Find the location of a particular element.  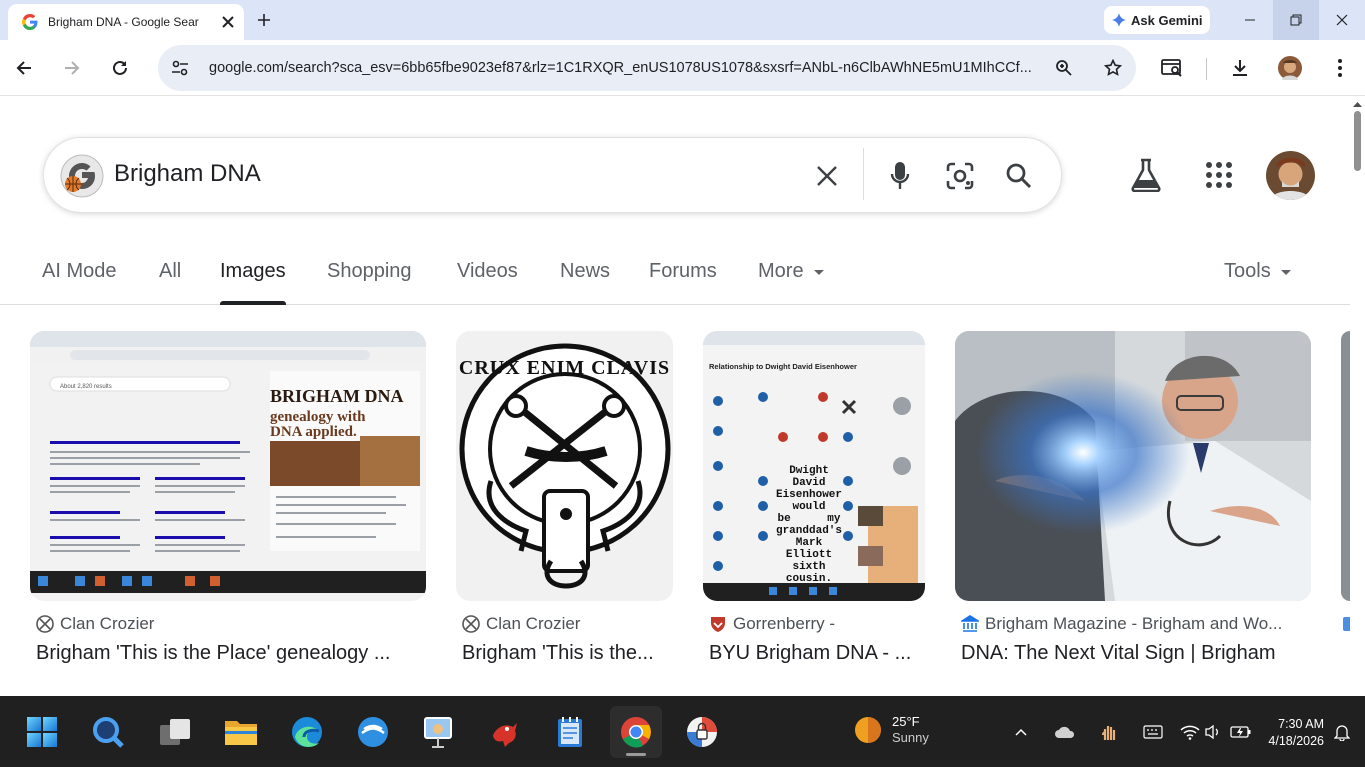

tab-more: More is located at coordinates (791, 282).